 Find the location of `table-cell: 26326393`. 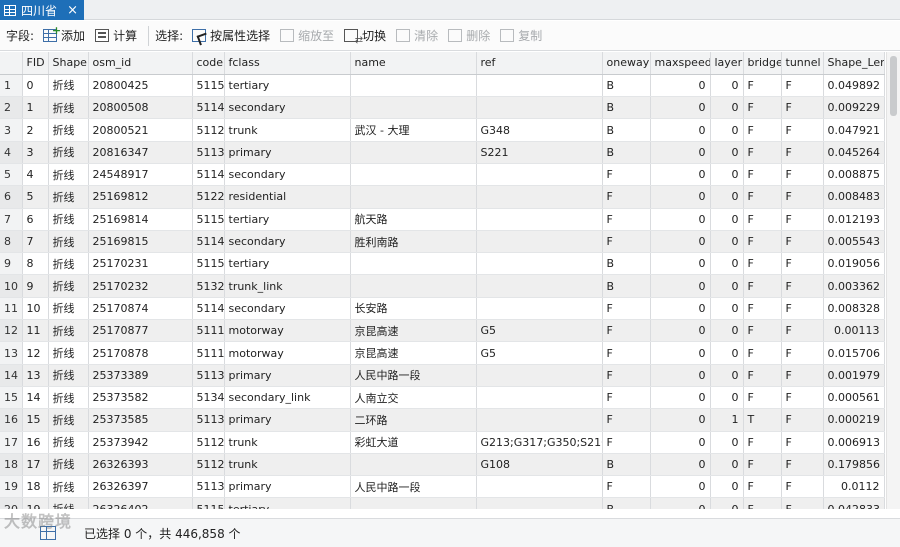

table-cell: 26326393 is located at coordinates (140, 465).